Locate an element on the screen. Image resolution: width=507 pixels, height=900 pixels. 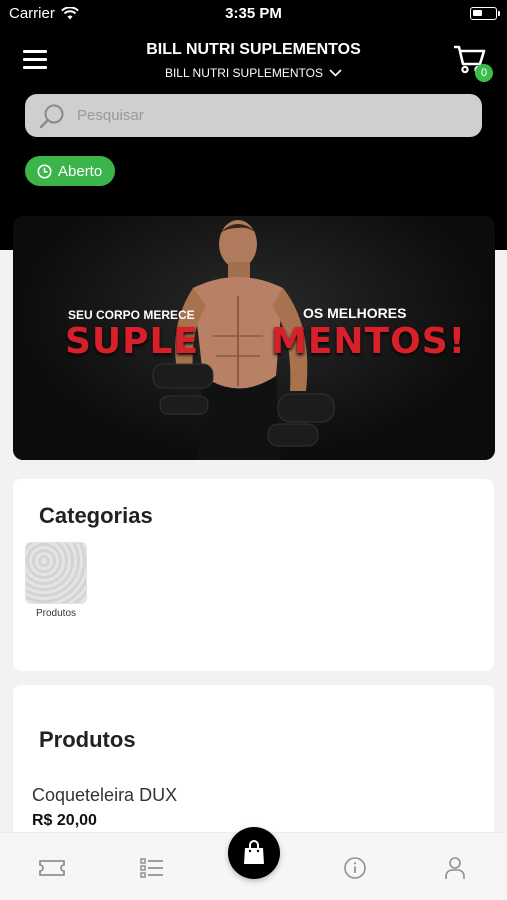
clock-icon is located at coordinates (44, 171).